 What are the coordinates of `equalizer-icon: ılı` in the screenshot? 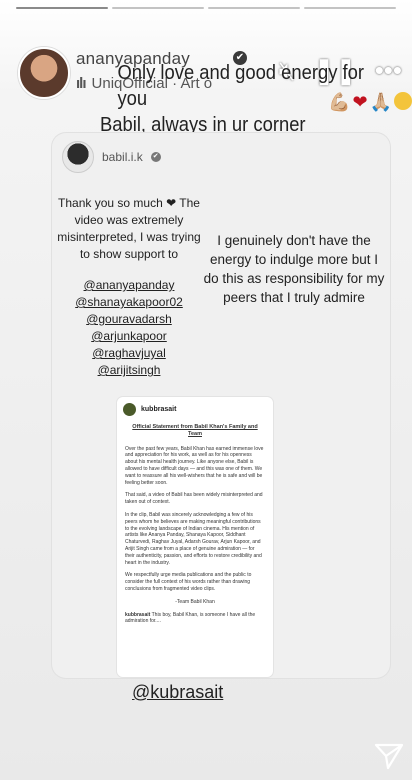 It's located at (81, 83).